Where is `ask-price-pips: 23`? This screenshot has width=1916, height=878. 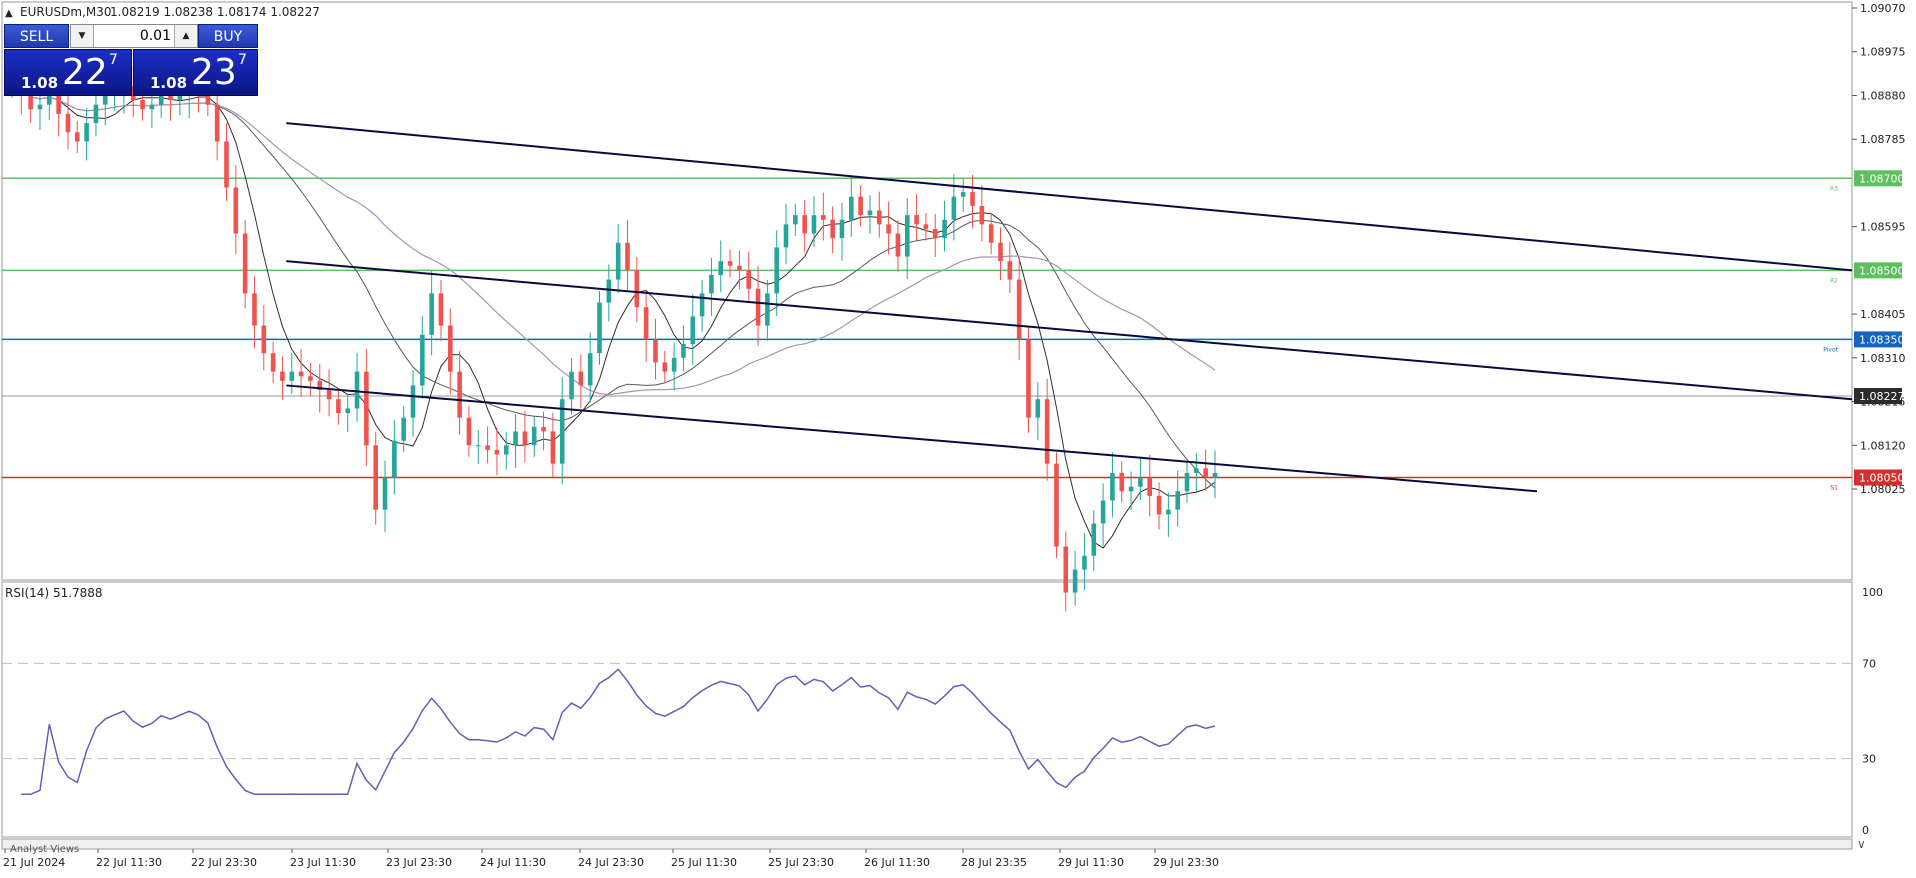
ask-price-pips: 23 is located at coordinates (214, 72).